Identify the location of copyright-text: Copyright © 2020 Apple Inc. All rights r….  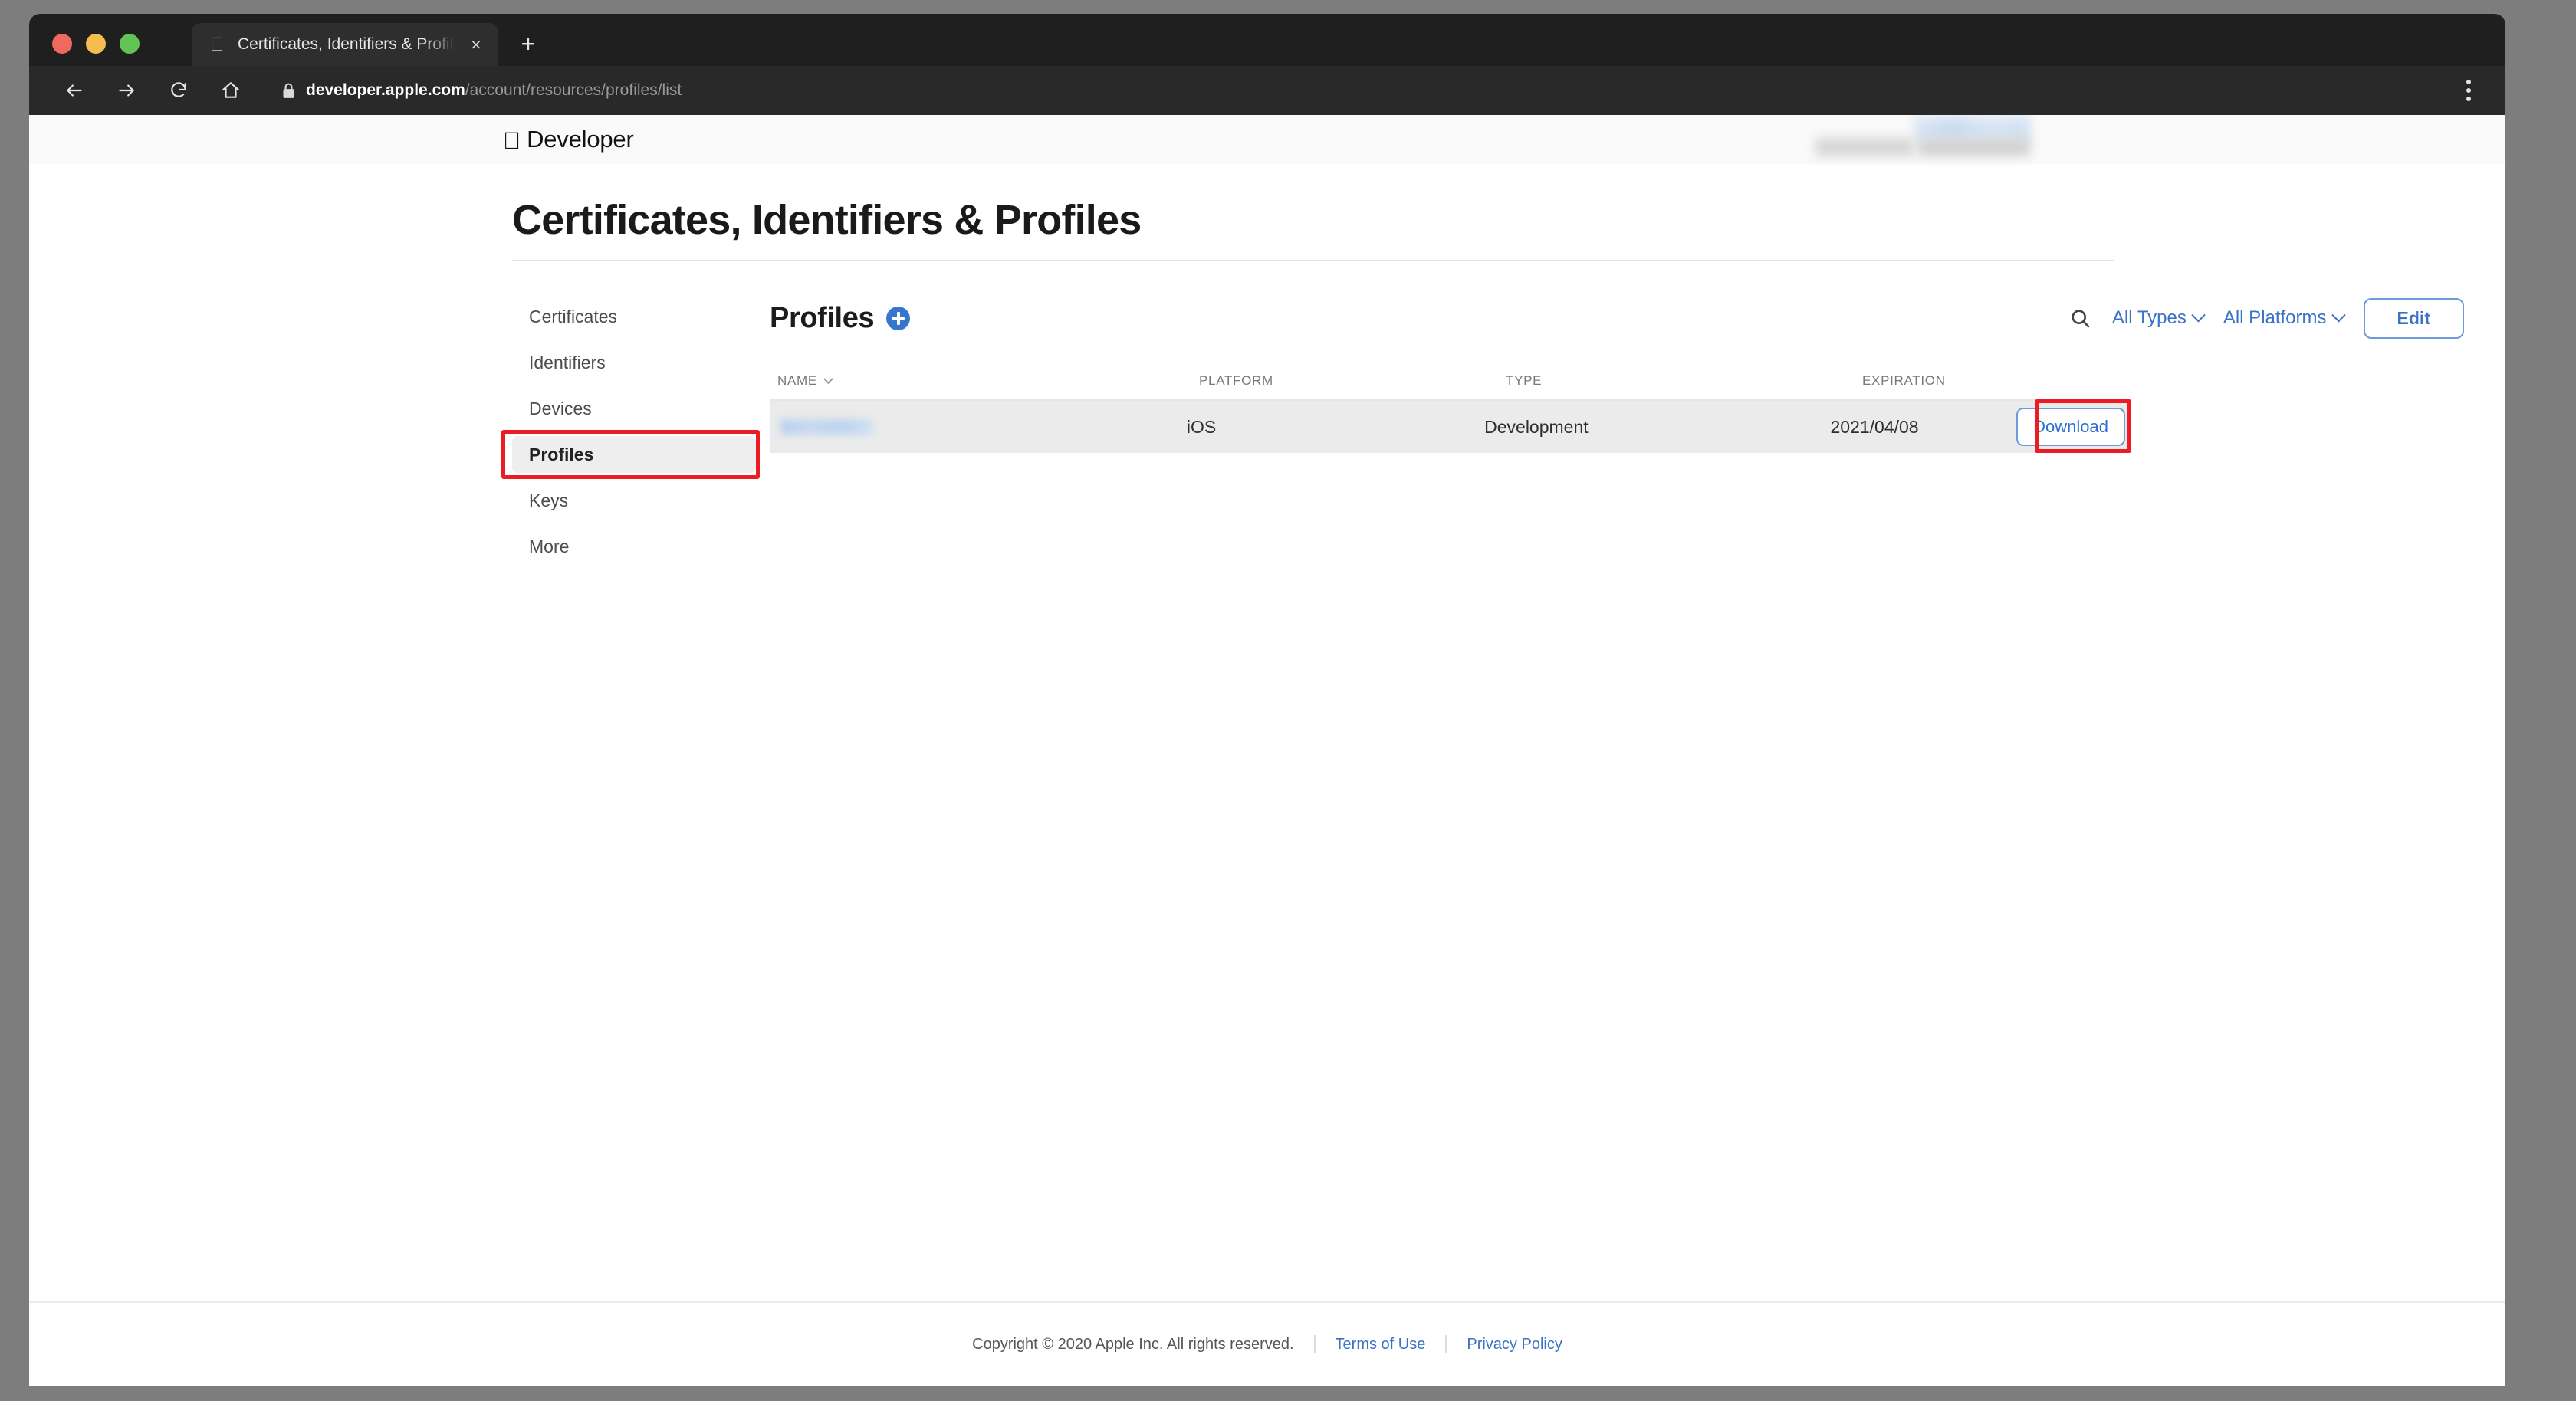
(1133, 1344).